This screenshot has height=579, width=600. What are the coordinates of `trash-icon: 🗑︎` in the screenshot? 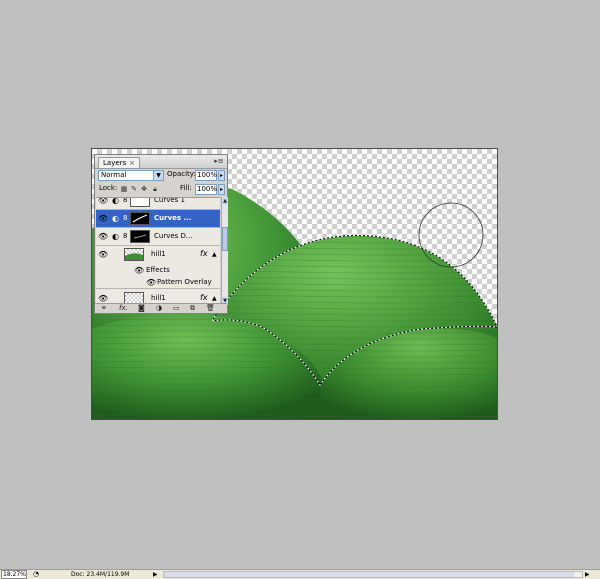 It's located at (210, 308).